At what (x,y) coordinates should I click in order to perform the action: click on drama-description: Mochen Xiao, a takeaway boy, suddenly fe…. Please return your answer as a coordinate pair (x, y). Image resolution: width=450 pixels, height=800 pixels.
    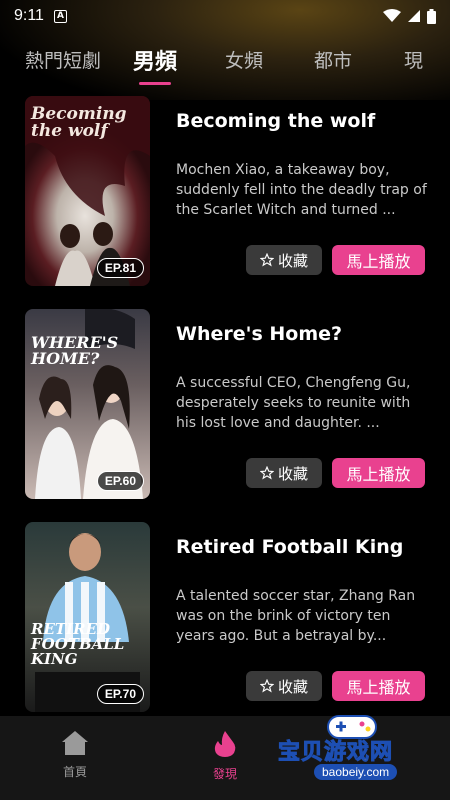
    Looking at the image, I should click on (301, 190).